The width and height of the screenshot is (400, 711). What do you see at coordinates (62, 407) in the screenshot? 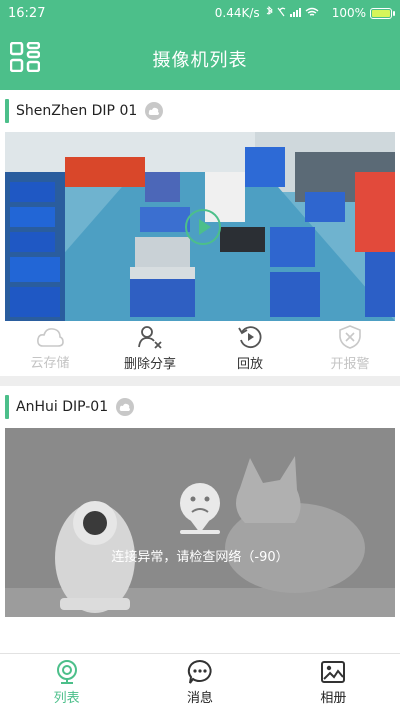
I see `camera-name: AnHui DIP-01` at bounding box center [62, 407].